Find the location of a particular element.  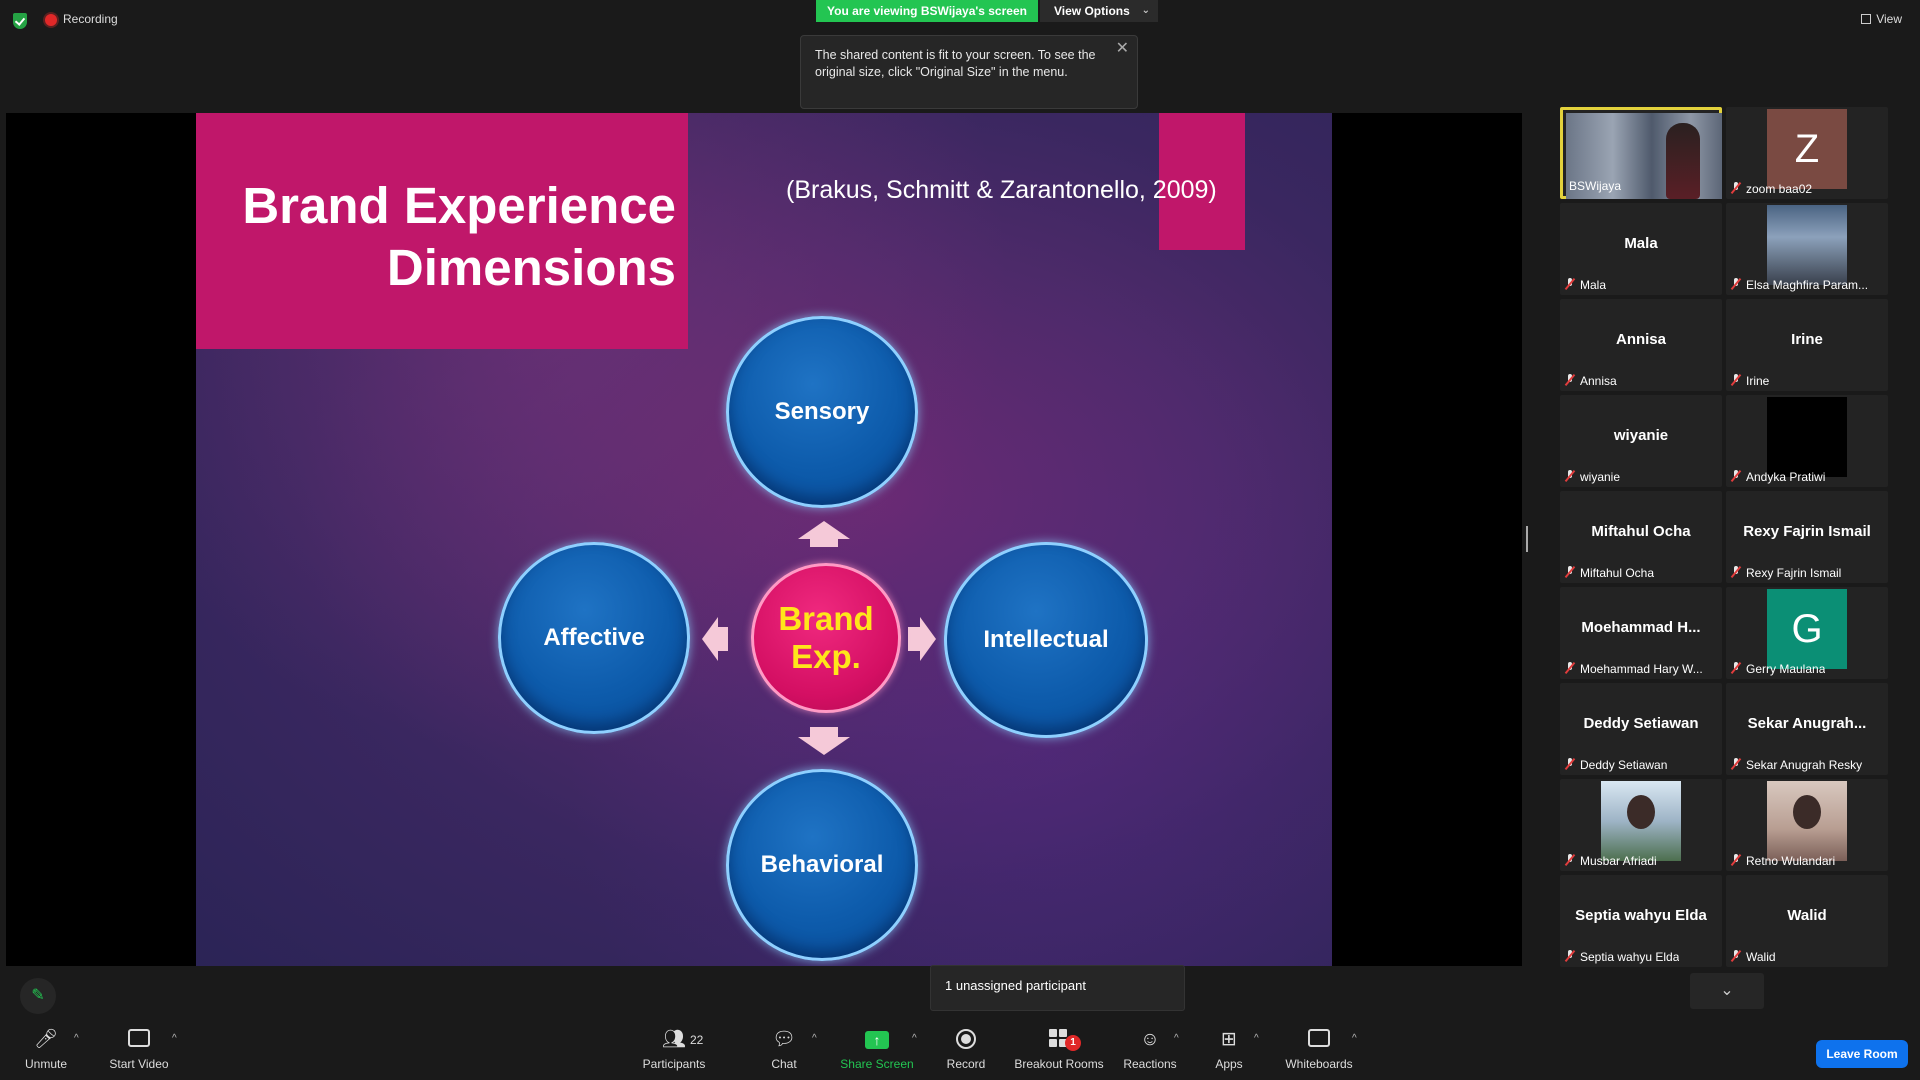

start-video-label: Start Video is located at coordinates (139, 1064).